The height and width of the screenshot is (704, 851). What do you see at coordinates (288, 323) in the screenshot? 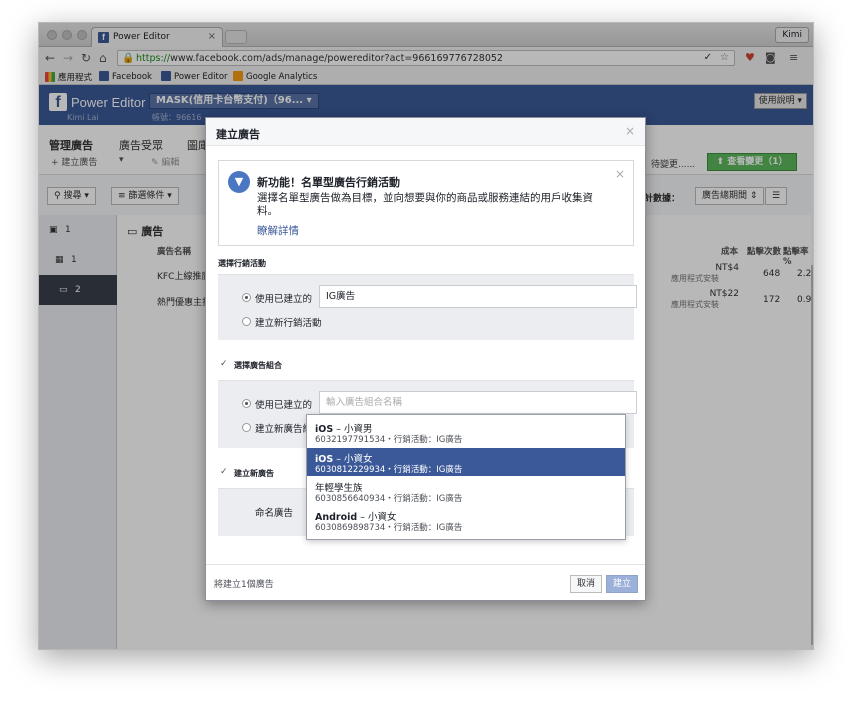
I see `campaign-create-new-label: 建立新行銷活動` at bounding box center [288, 323].